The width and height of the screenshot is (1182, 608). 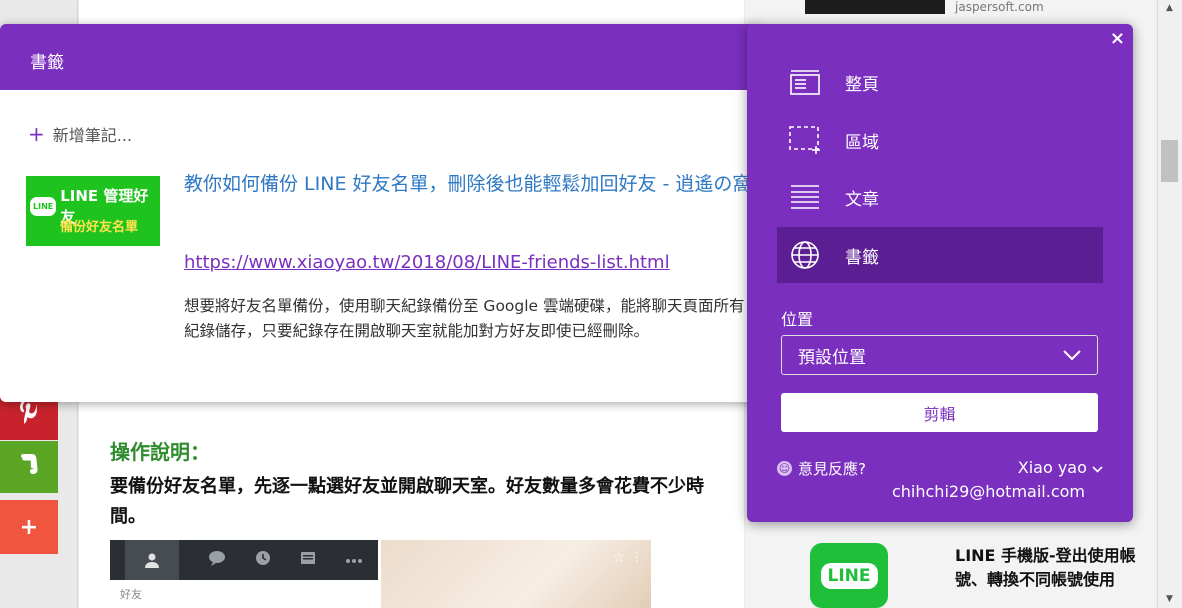 What do you see at coordinates (263, 560) in the screenshot?
I see `timeline-icon` at bounding box center [263, 560].